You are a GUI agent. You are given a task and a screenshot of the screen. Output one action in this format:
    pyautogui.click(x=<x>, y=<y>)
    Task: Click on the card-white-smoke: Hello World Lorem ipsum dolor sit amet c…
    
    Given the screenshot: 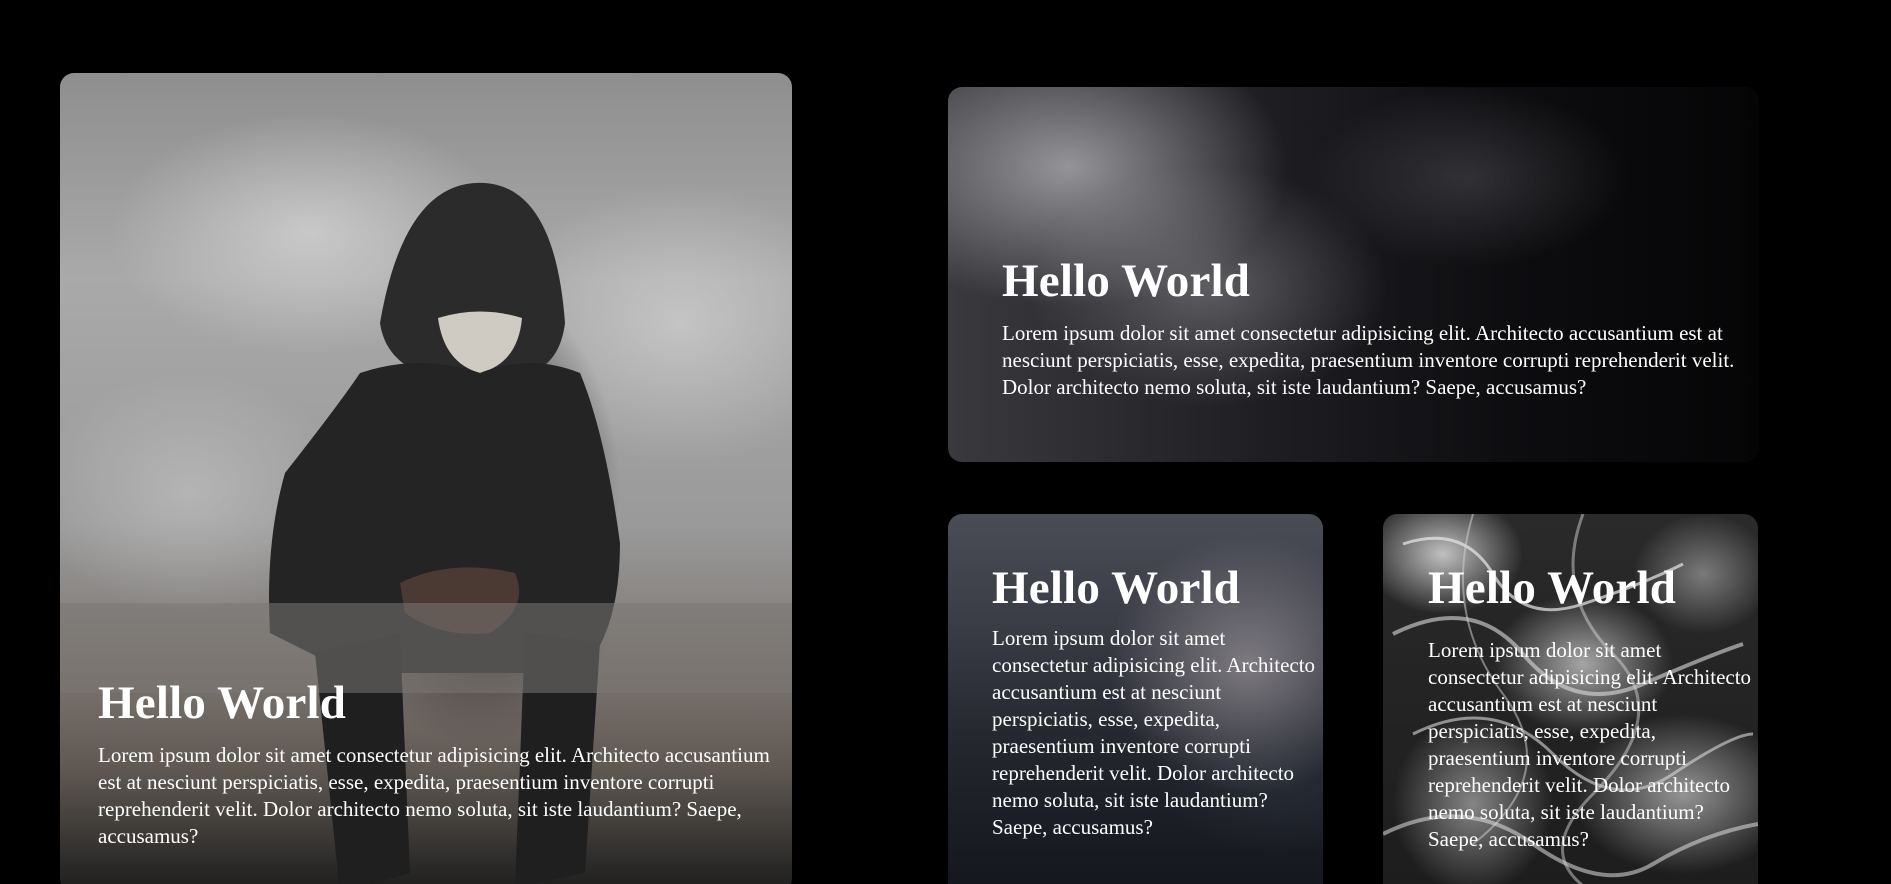 What is the action you would take?
    pyautogui.click(x=1570, y=699)
    